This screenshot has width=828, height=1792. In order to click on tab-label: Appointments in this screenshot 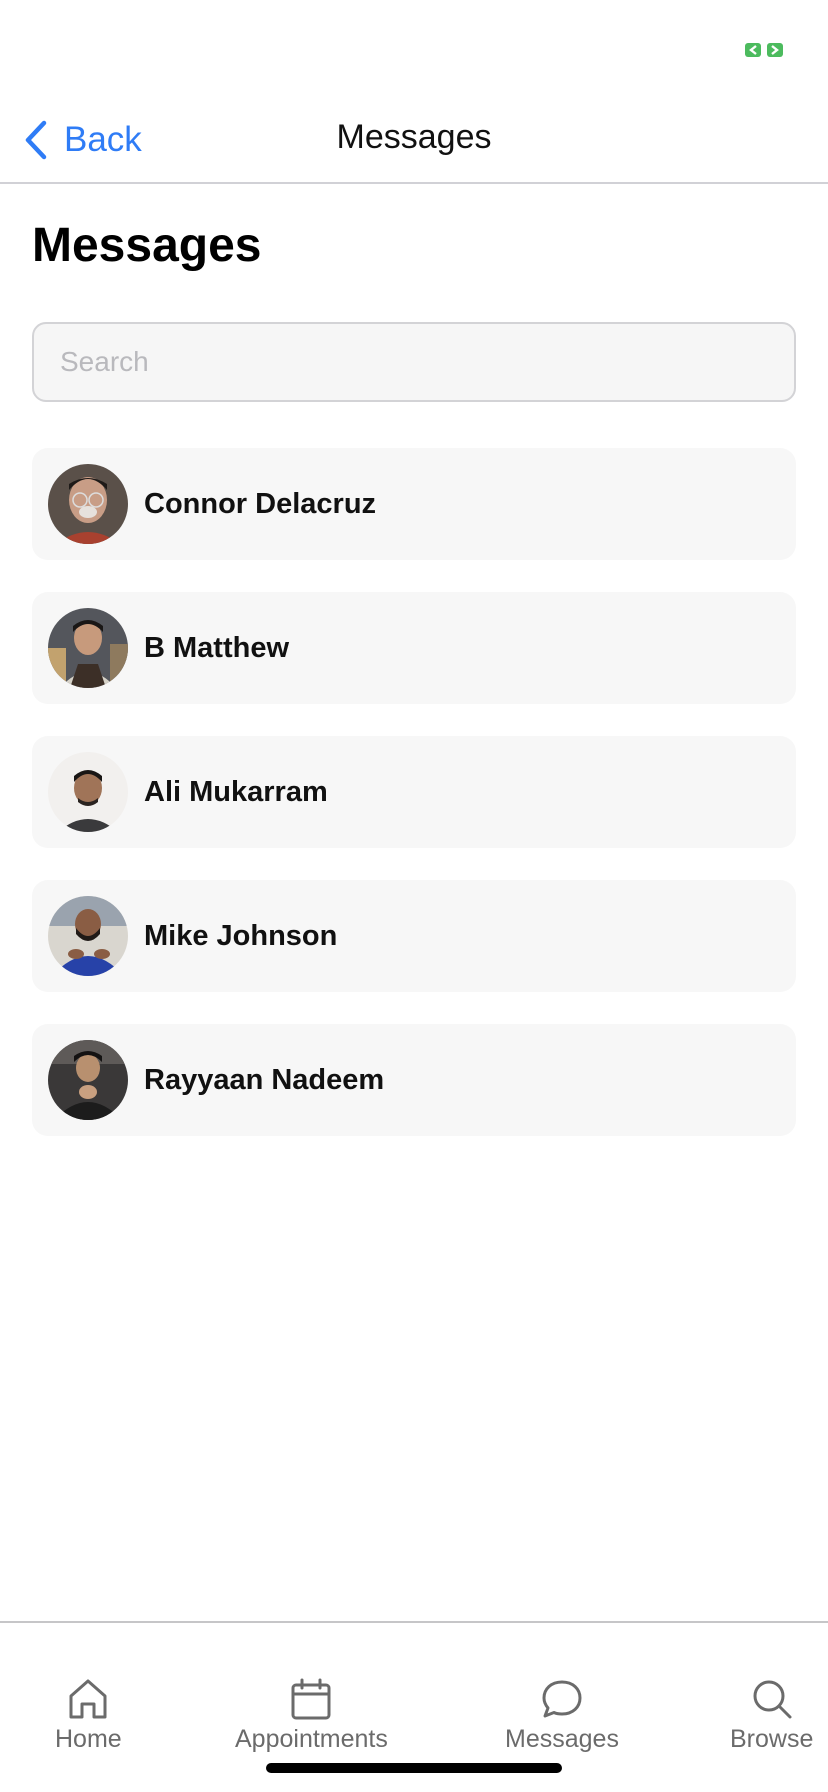, I will do `click(311, 1739)`.